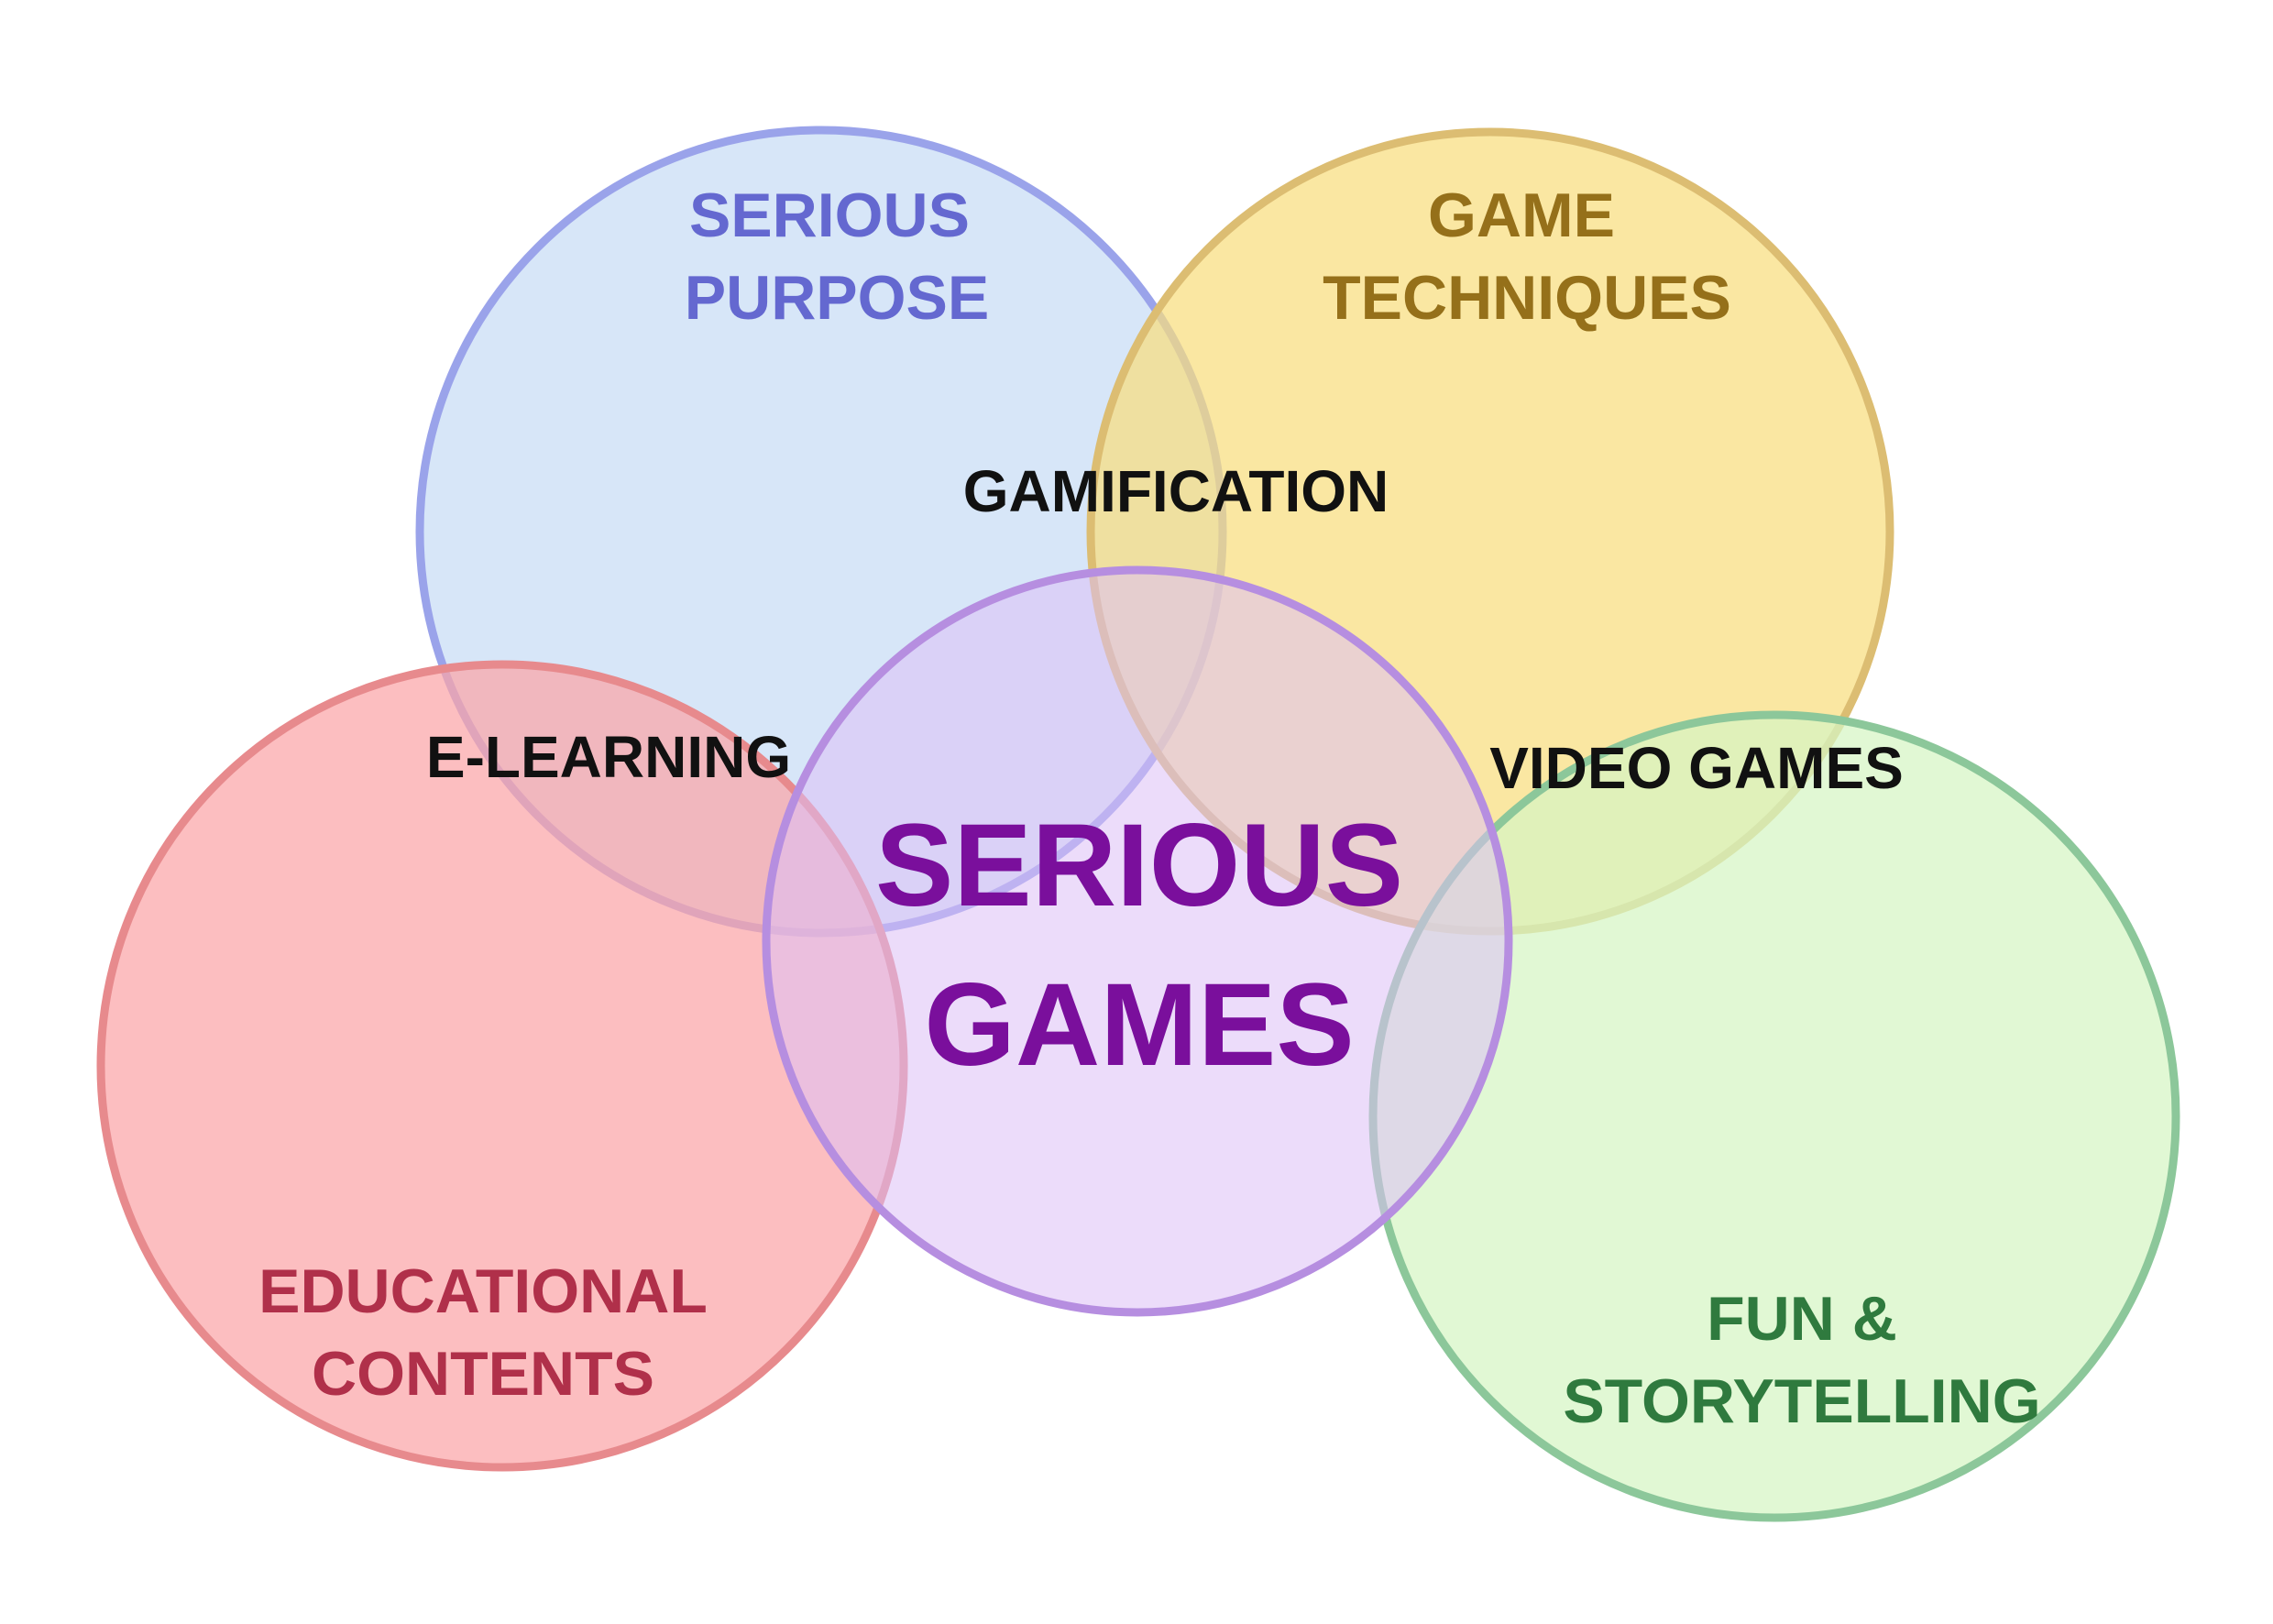 The height and width of the screenshot is (1624, 2273). Describe the element at coordinates (1801, 1401) in the screenshot. I see `fun-storytelling-label-line2: STORYTELLING` at that location.